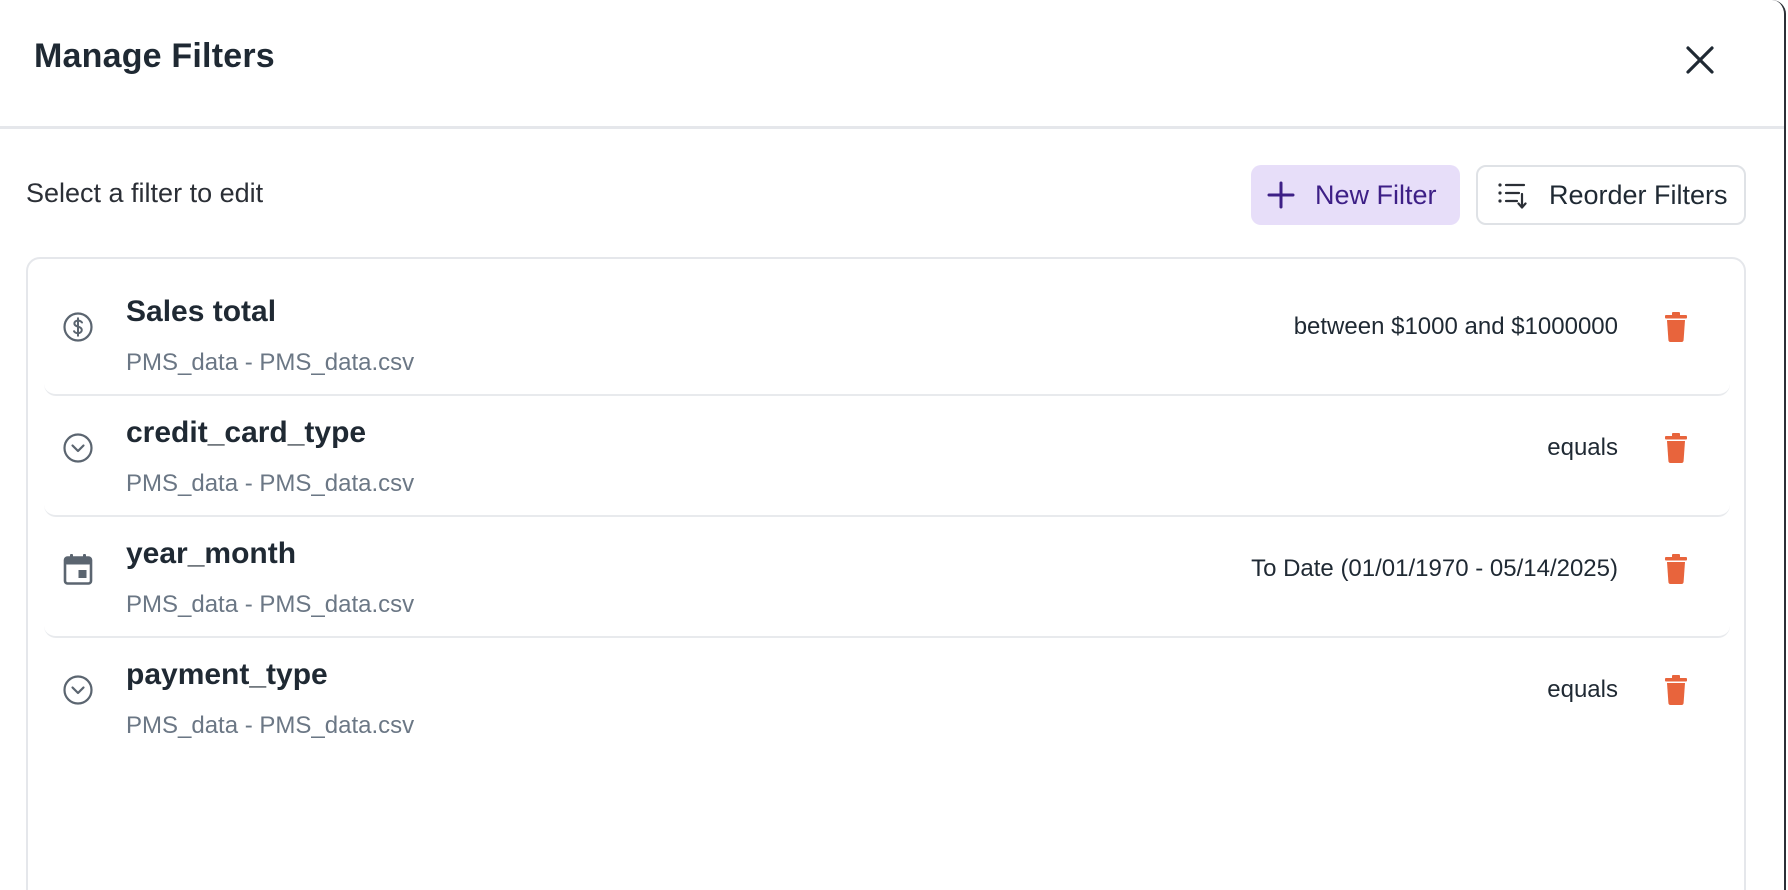 The height and width of the screenshot is (890, 1788). I want to click on dialog-header: Manage Filters, so click(892, 64).